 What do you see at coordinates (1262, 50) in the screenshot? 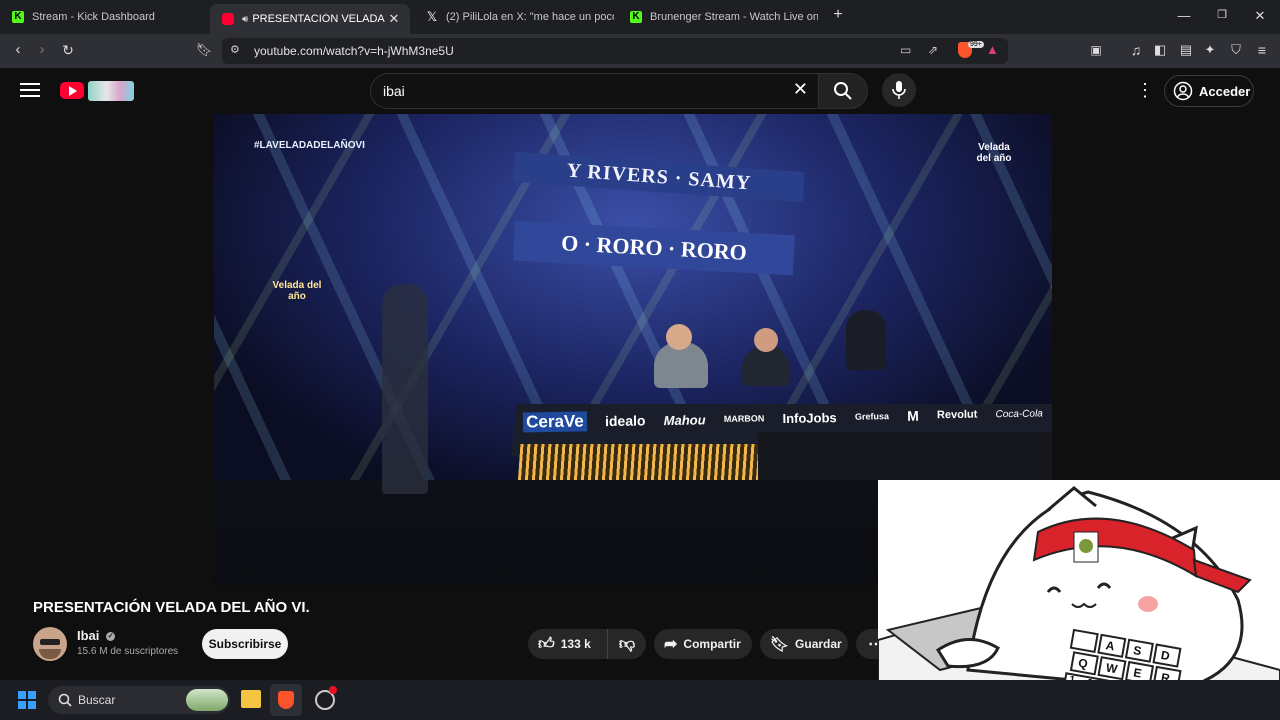
I see `menu-icon: ≡` at bounding box center [1262, 50].